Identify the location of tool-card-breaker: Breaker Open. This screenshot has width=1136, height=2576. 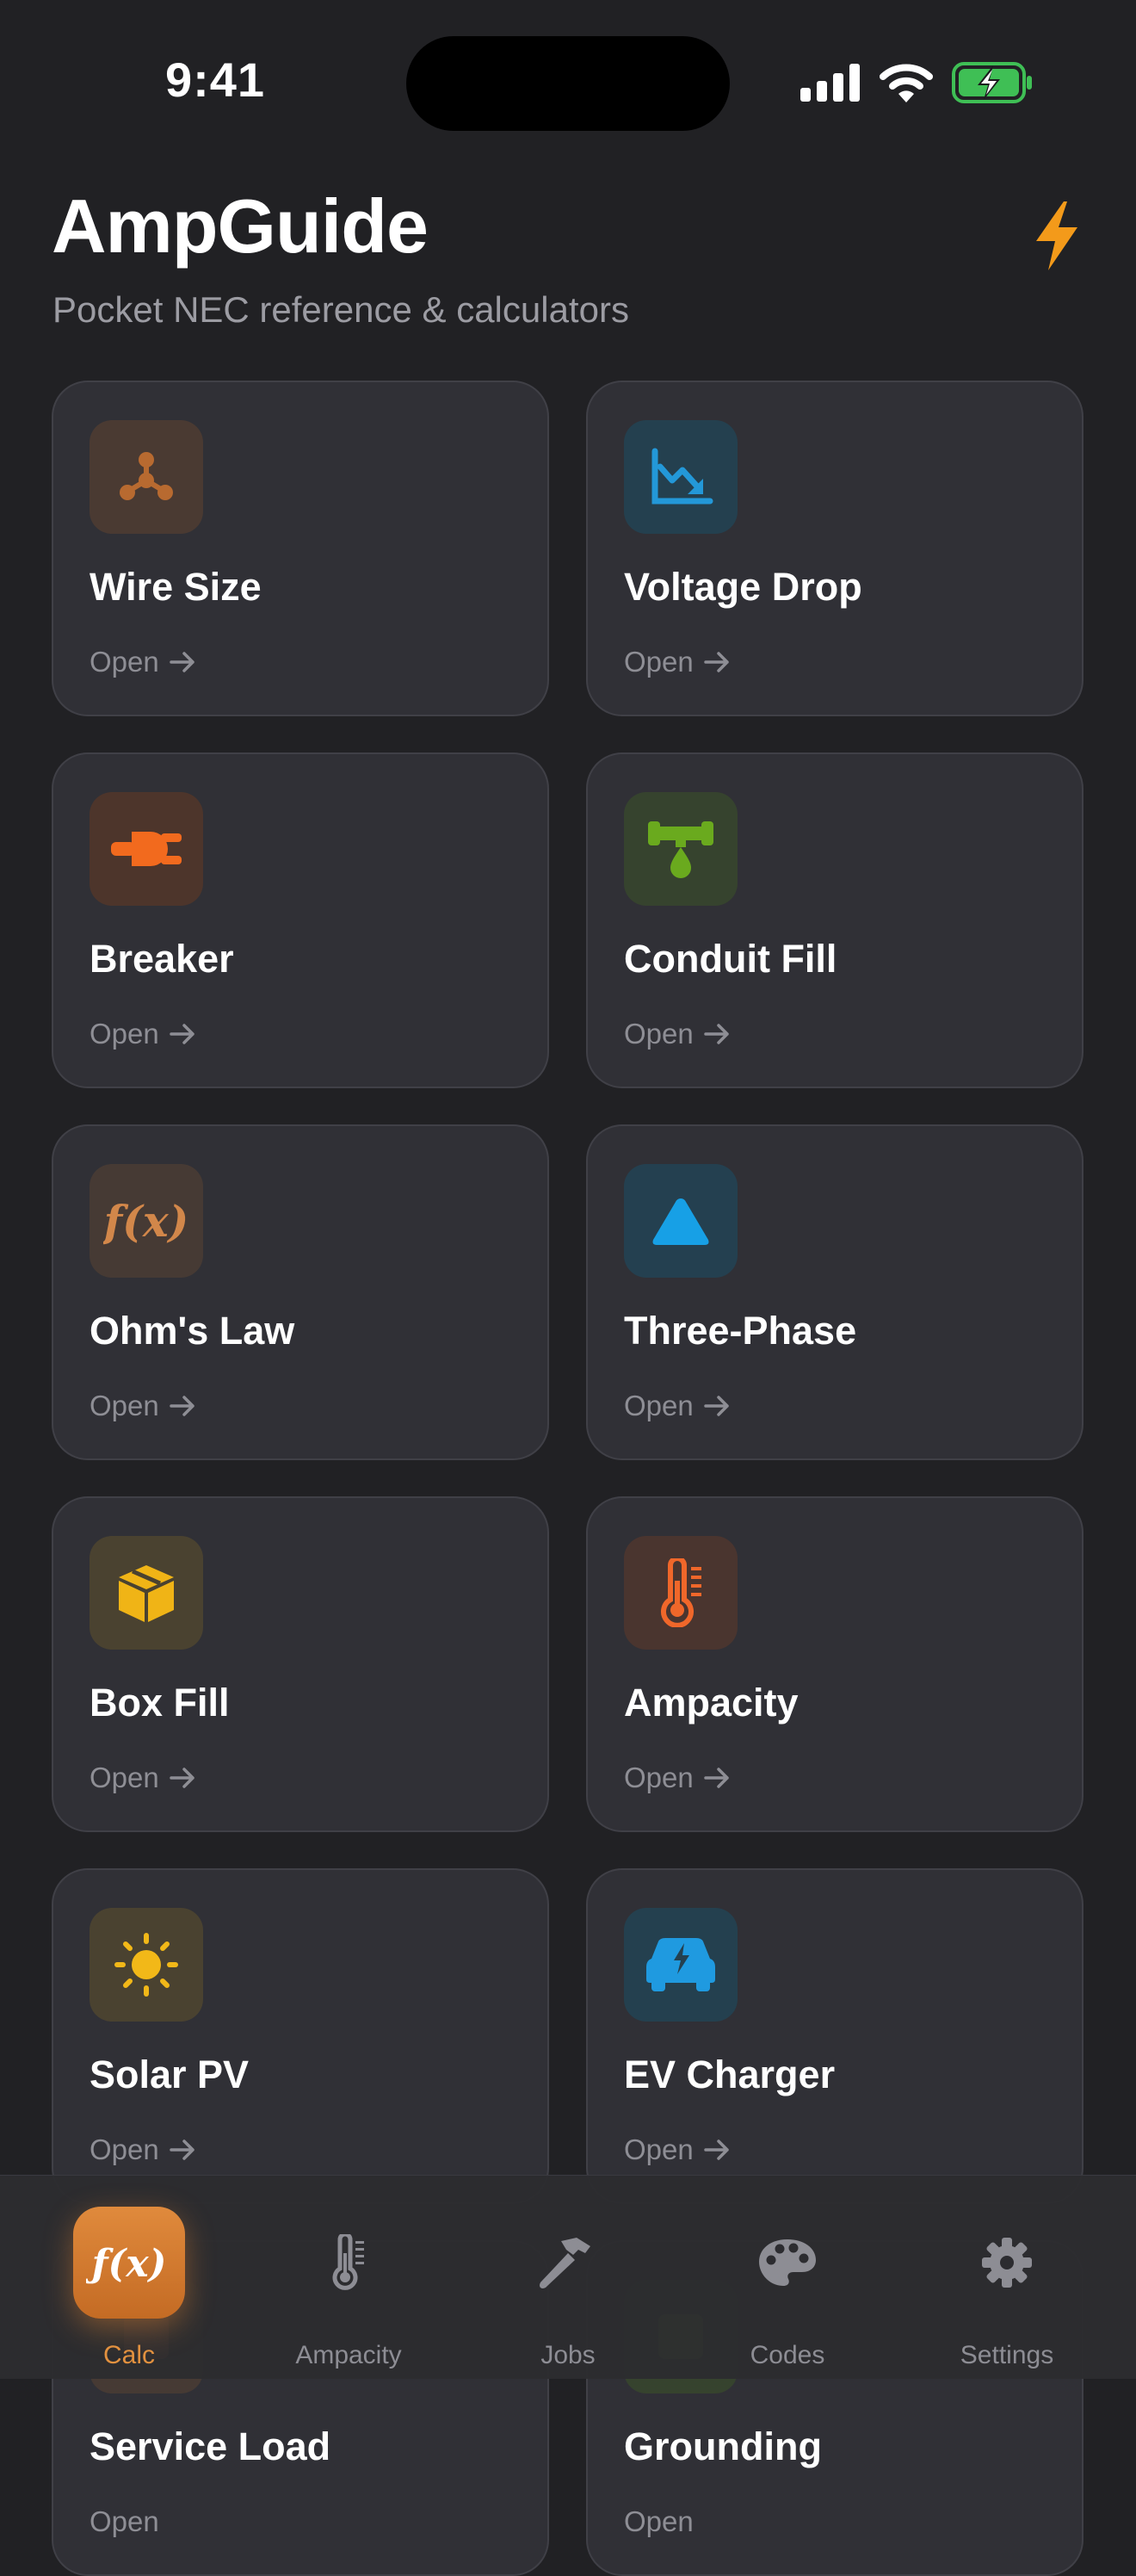
(300, 920).